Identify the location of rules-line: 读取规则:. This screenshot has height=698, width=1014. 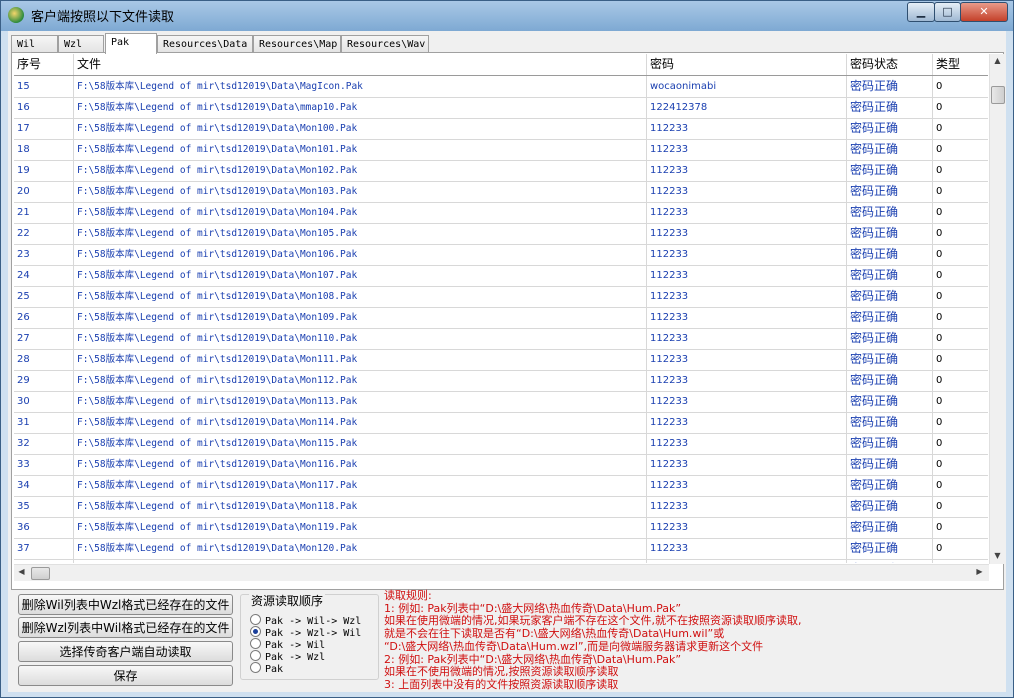
(408, 595).